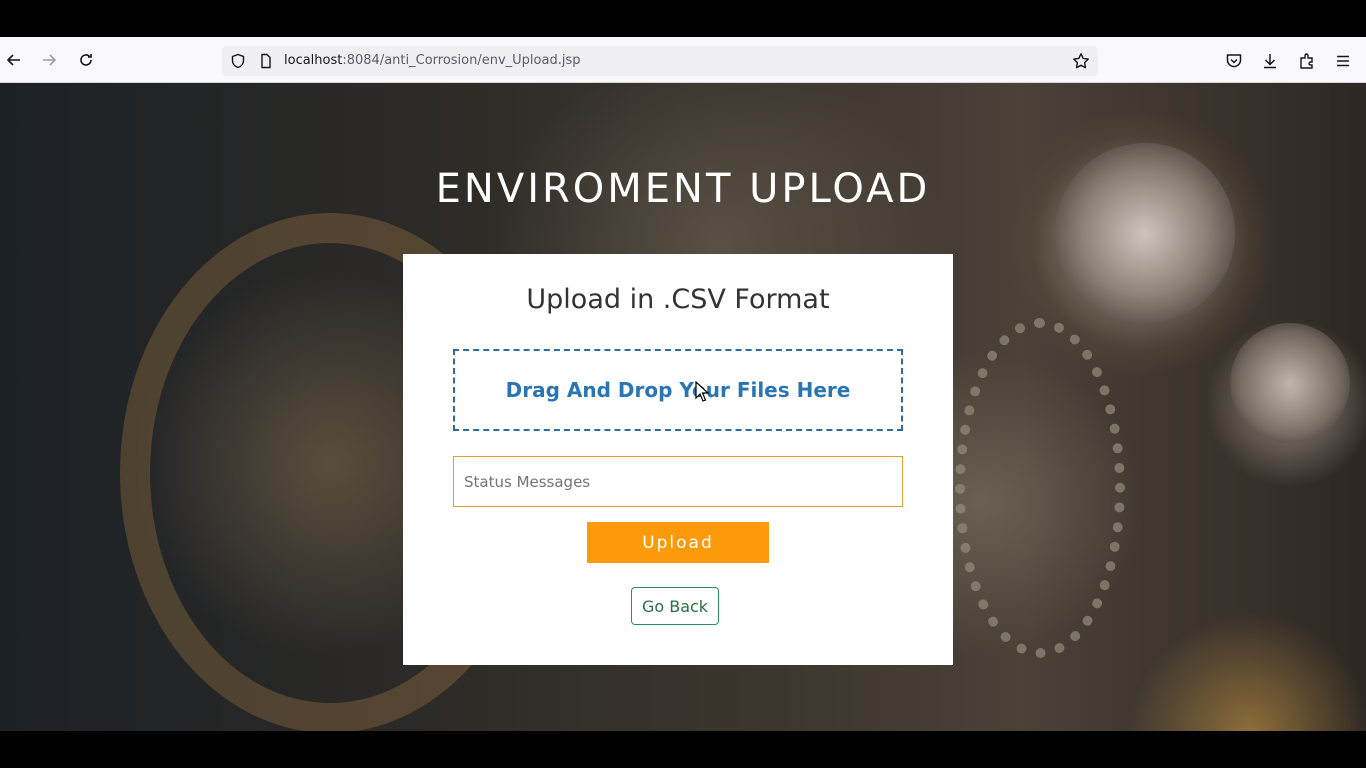  Describe the element at coordinates (1234, 61) in the screenshot. I see `pocket-icon` at that location.